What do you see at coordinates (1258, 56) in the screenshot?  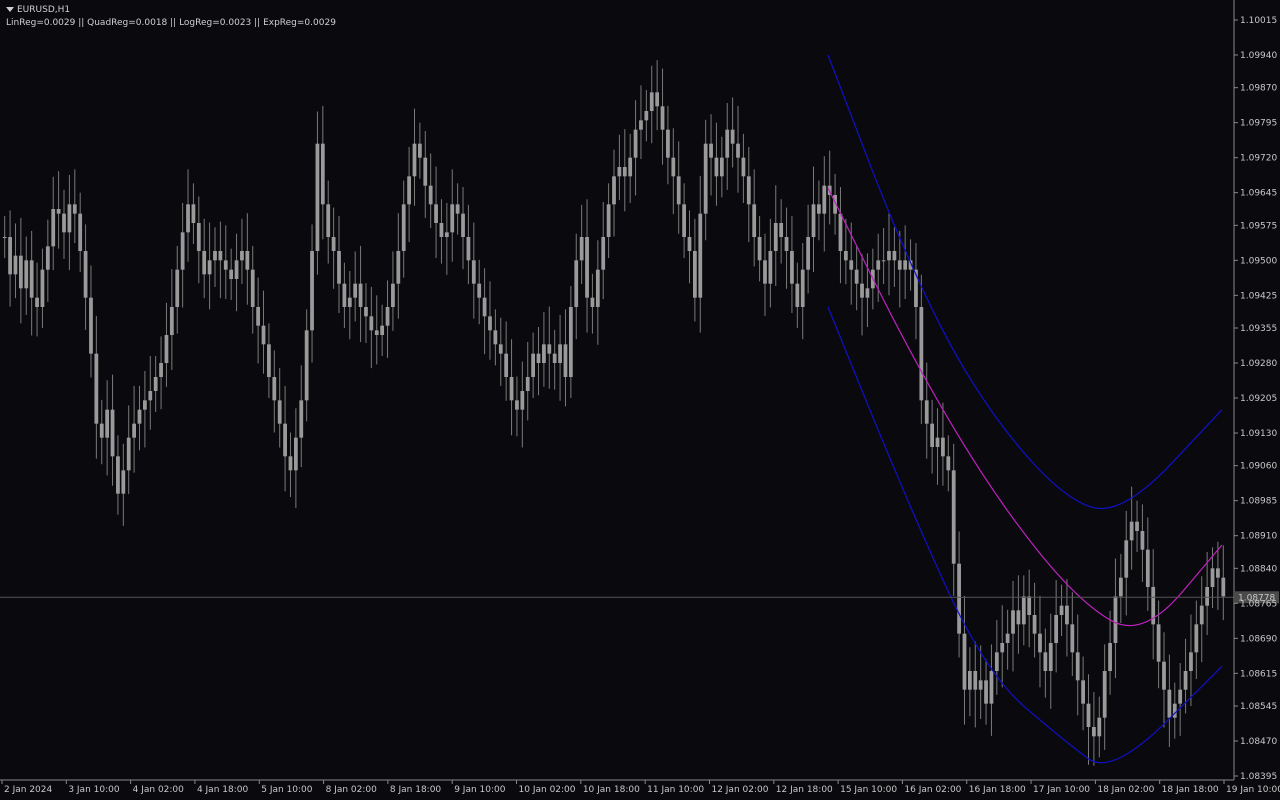 I see `y-tick-label: 1.09940` at bounding box center [1258, 56].